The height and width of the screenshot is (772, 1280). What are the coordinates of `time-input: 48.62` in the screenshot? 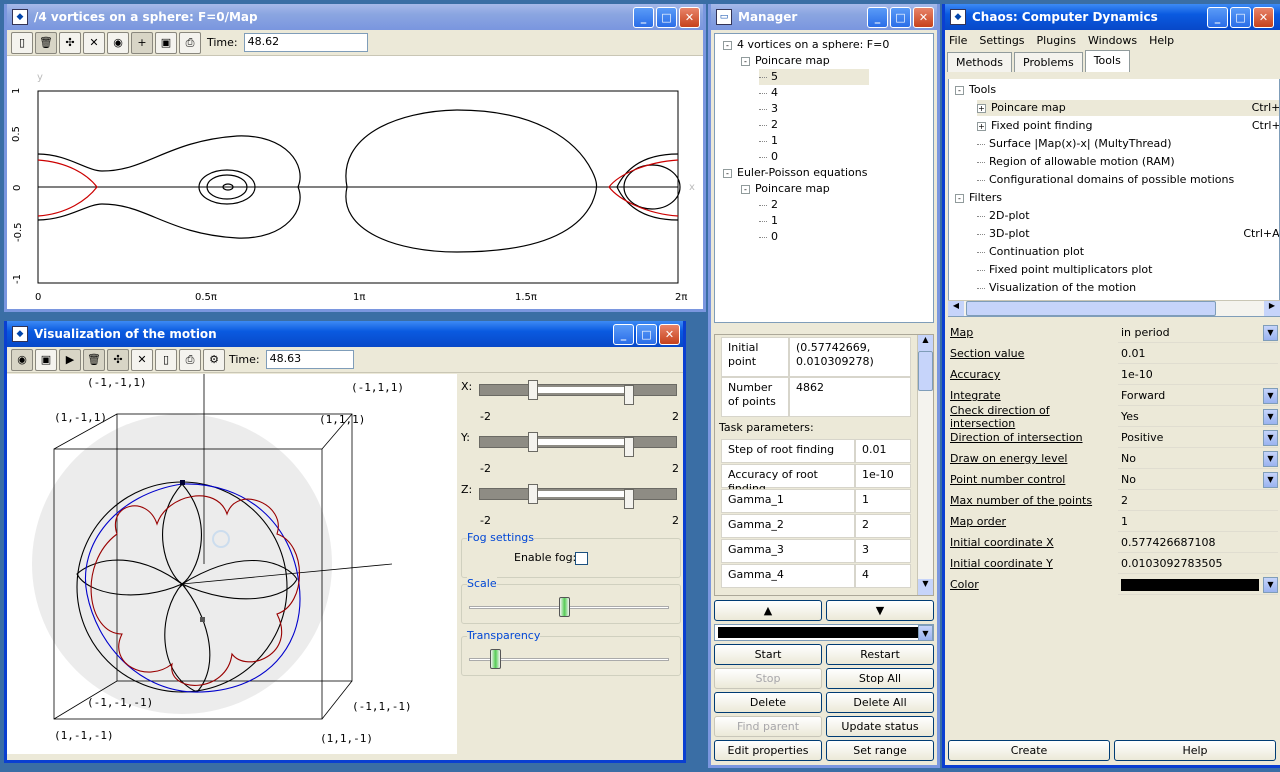 It's located at (305, 42).